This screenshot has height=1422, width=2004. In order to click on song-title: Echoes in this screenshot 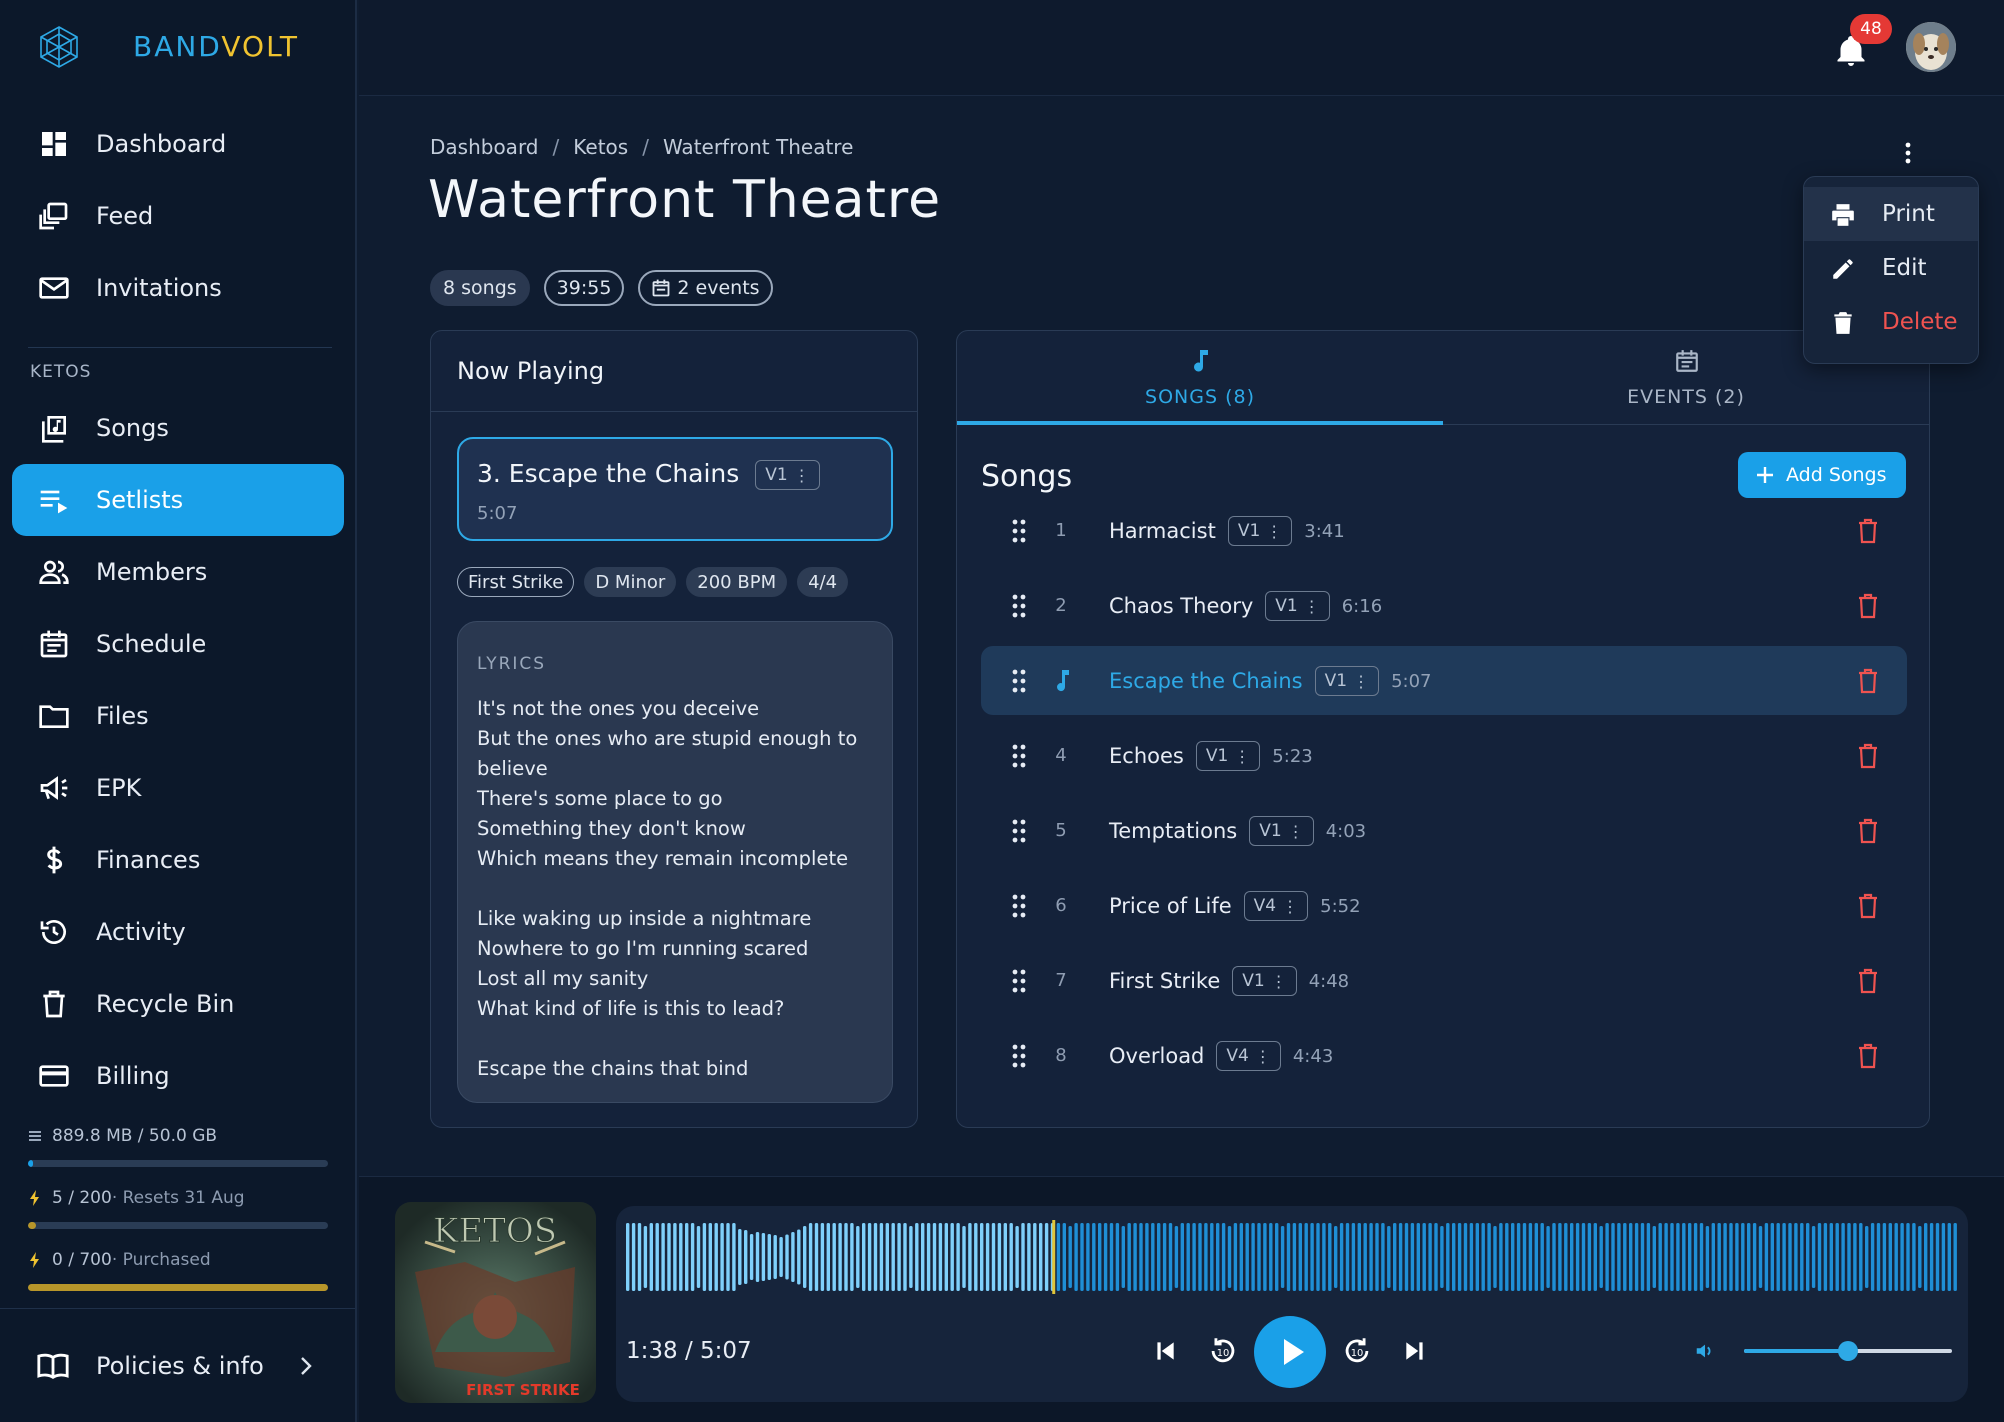, I will do `click(1146, 756)`.